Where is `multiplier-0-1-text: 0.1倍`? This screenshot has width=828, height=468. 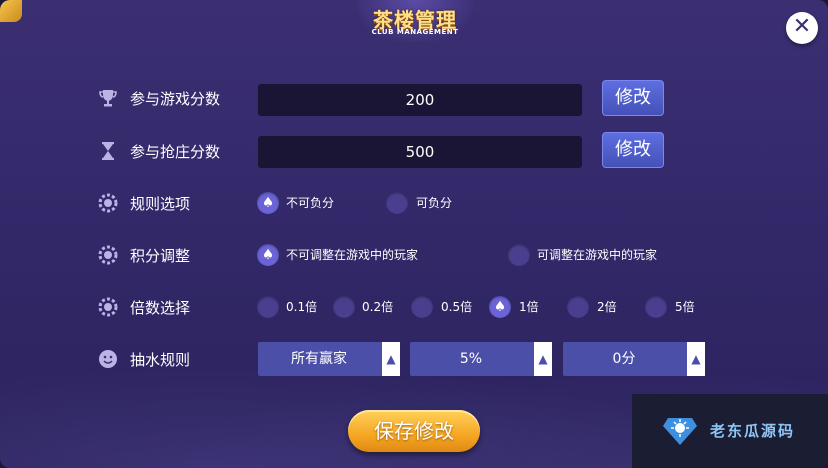
multiplier-0-1-text: 0.1倍 is located at coordinates (302, 307).